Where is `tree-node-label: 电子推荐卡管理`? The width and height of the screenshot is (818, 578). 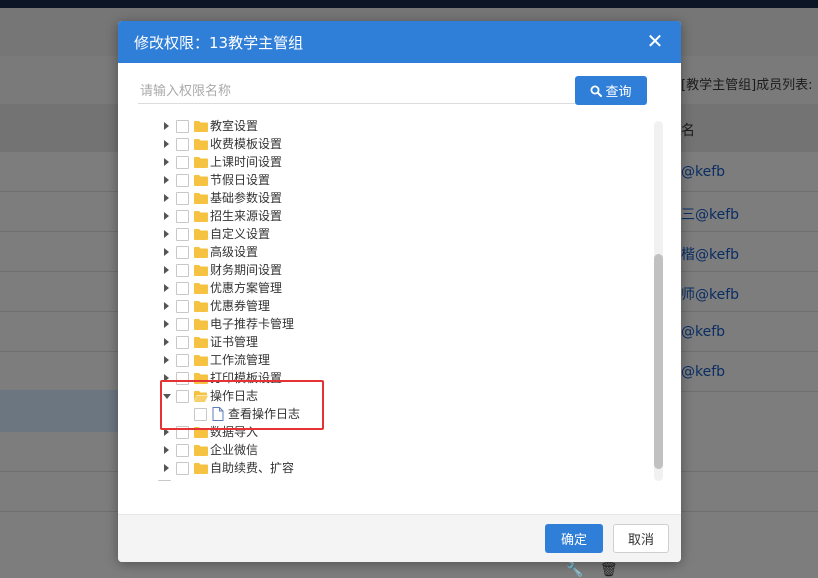
tree-node-label: 电子推荐卡管理 is located at coordinates (252, 324).